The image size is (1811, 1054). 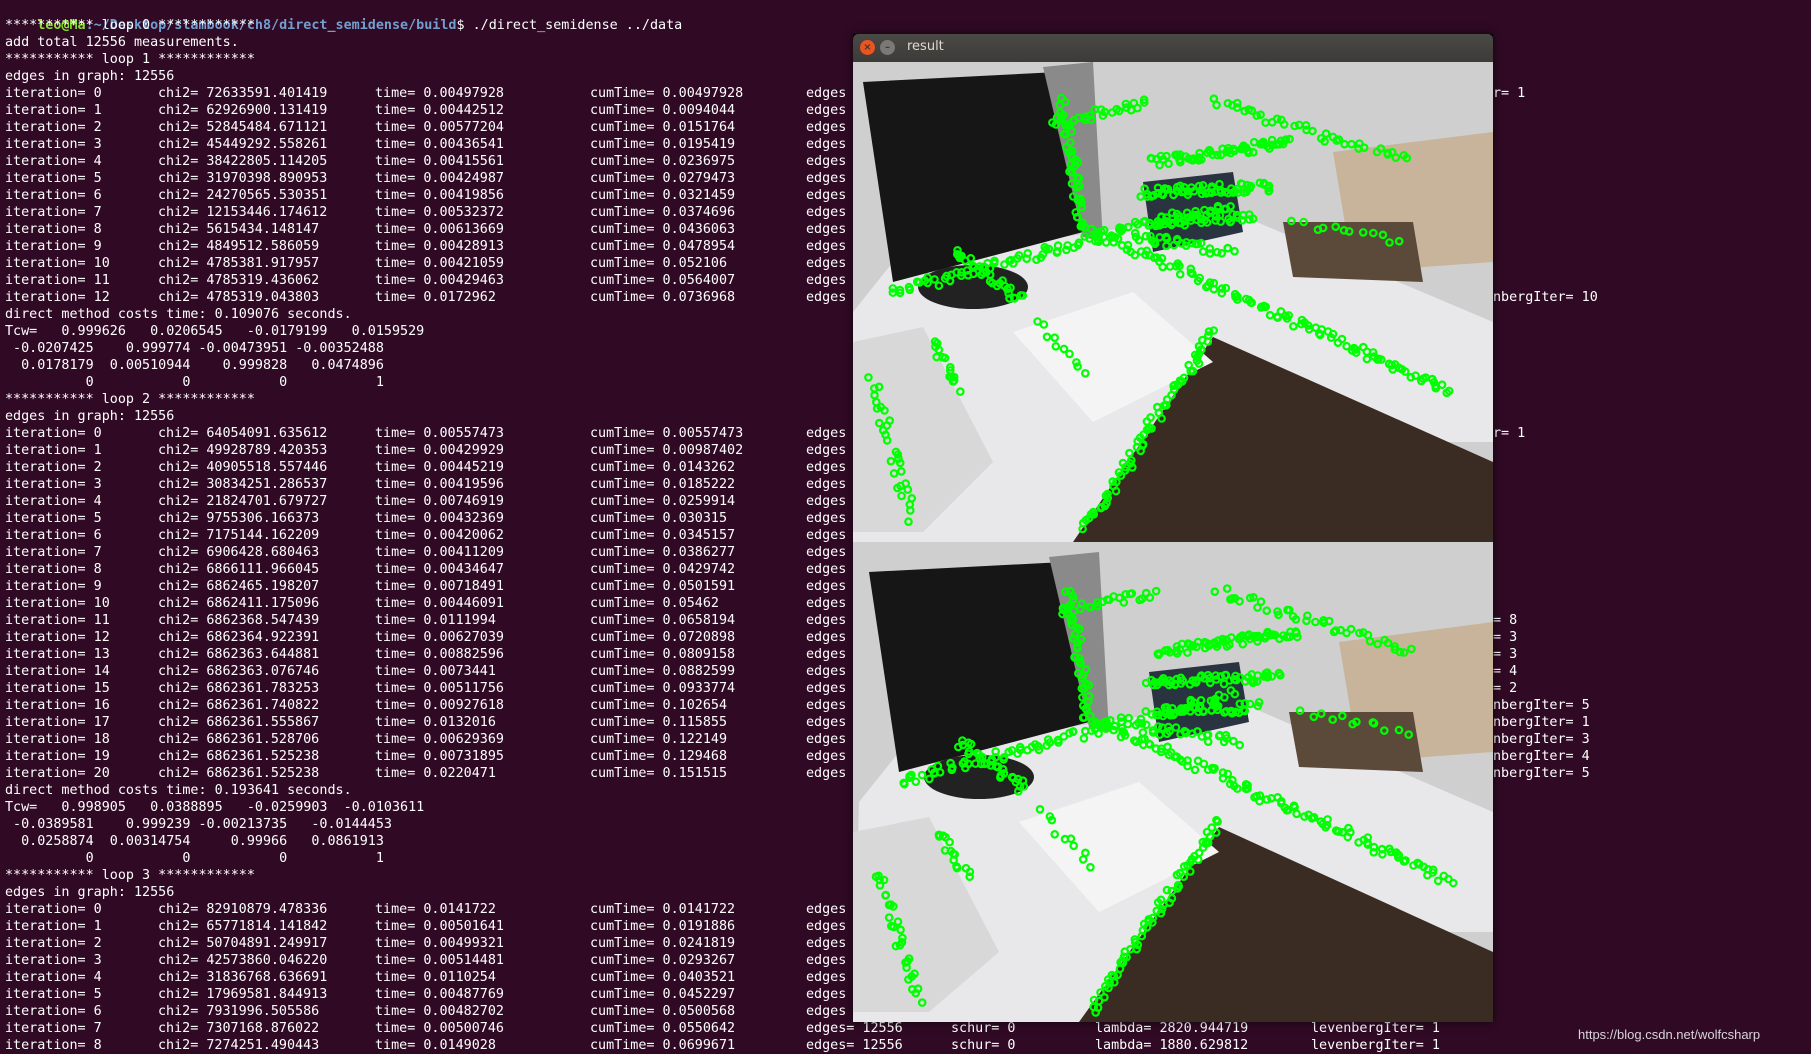 What do you see at coordinates (925, 46) in the screenshot?
I see `window-title: result` at bounding box center [925, 46].